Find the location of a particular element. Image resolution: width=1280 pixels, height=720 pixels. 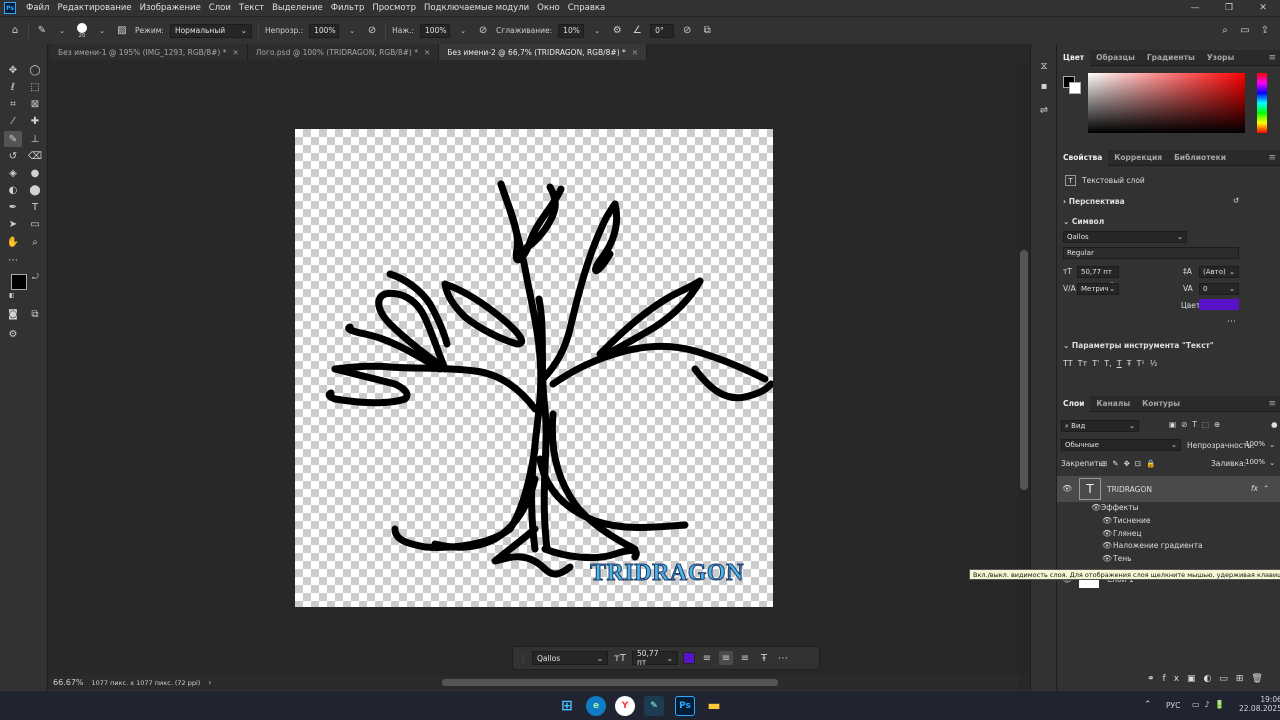

layer-row-tridragon: 👁 T TRIDRAGON fx ⌃ is located at coordinates (1168, 489).